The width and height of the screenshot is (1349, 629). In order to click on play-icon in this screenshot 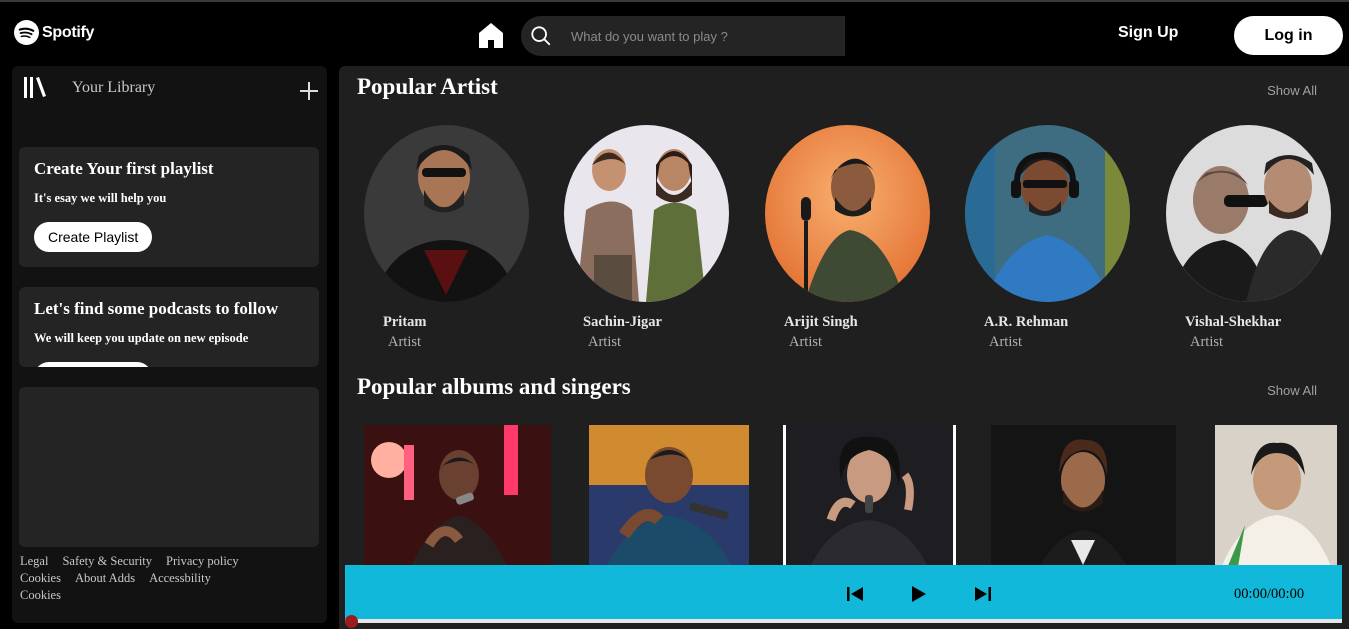, I will do `click(918, 594)`.